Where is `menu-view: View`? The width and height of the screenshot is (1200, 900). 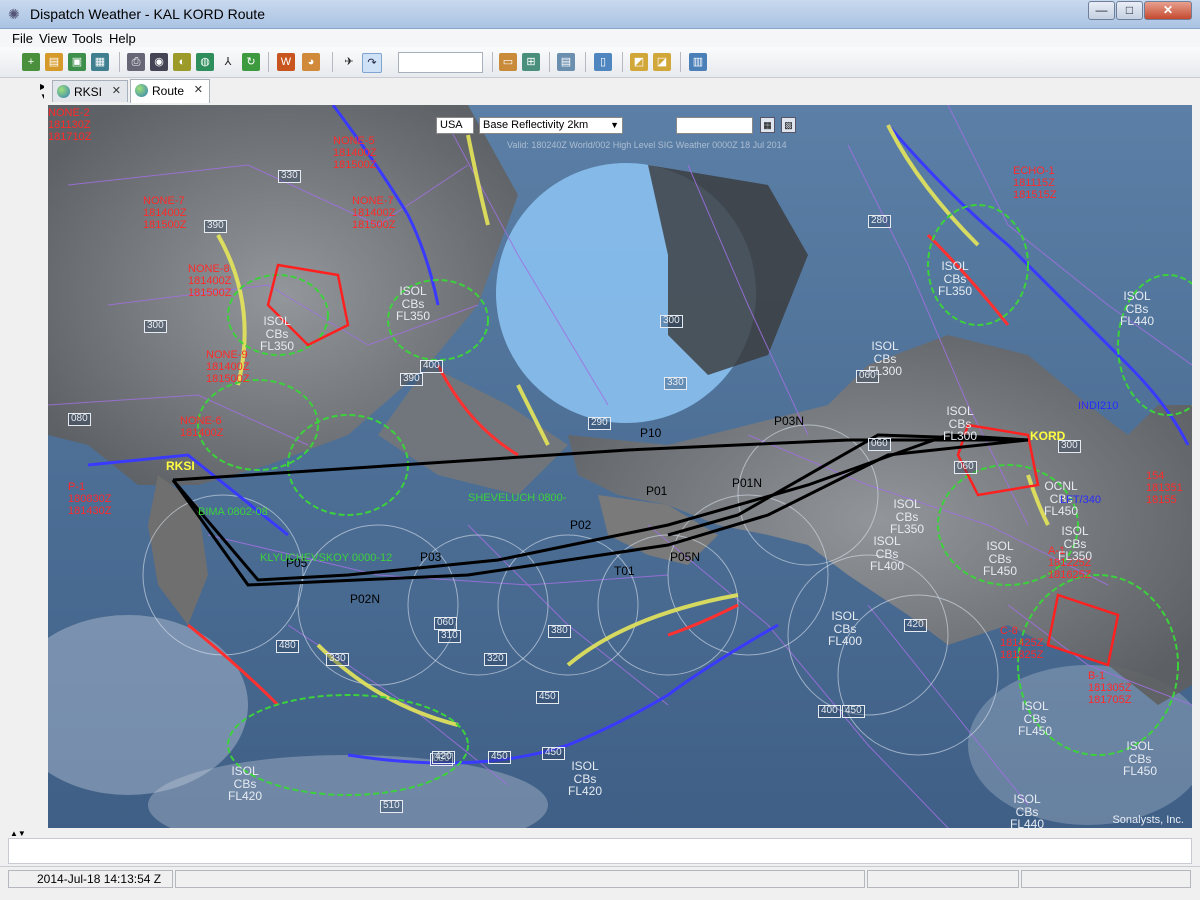
menu-view: View is located at coordinates (53, 38).